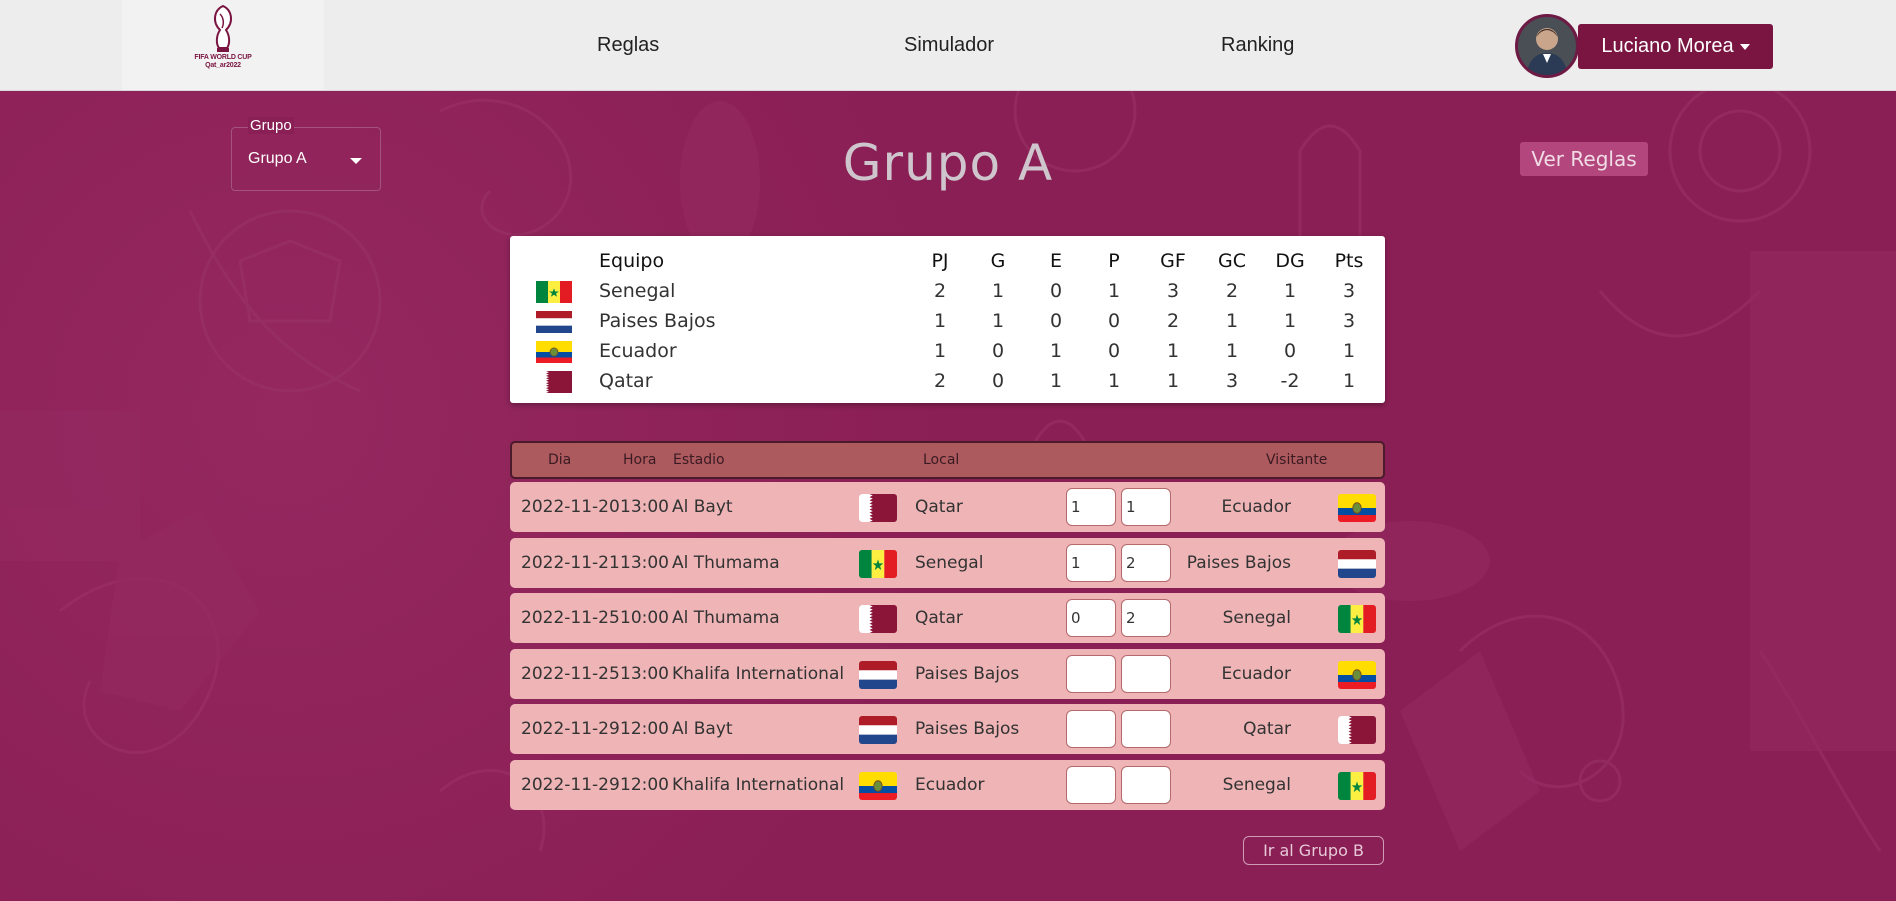 Image resolution: width=1896 pixels, height=901 pixels. Describe the element at coordinates (940, 351) in the screenshot. I see `stat-pj: 1` at that location.